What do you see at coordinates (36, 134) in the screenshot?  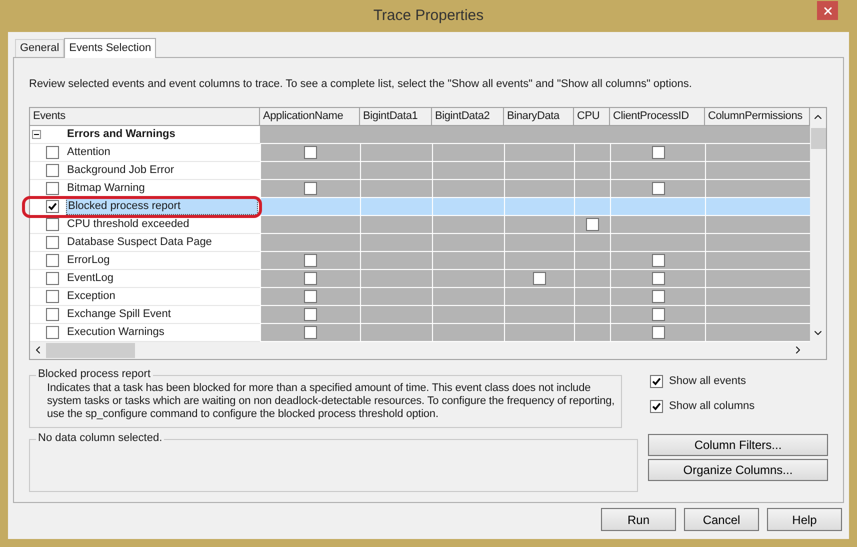 I see `collapse-icon` at bounding box center [36, 134].